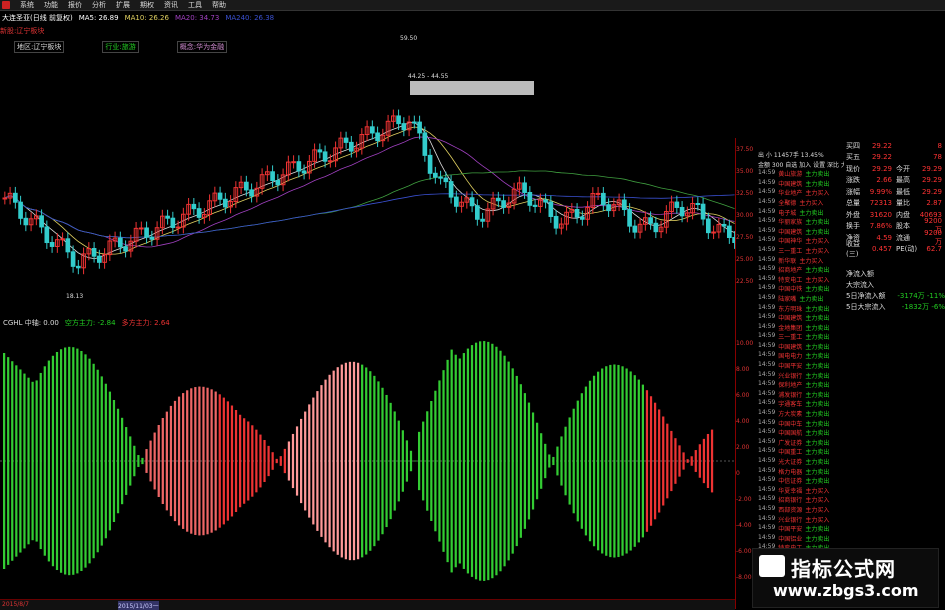 This screenshot has width=945, height=610. I want to click on tick-row: 14:59 中国国航 主力卖出, so click(801, 433).